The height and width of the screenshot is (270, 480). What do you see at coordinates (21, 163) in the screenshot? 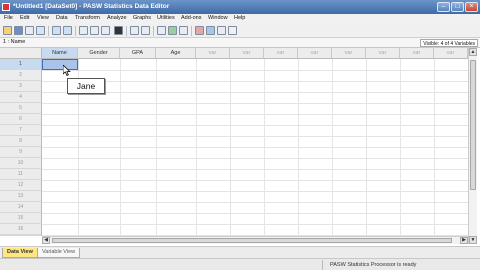
I see `row-header: 10` at bounding box center [21, 163].